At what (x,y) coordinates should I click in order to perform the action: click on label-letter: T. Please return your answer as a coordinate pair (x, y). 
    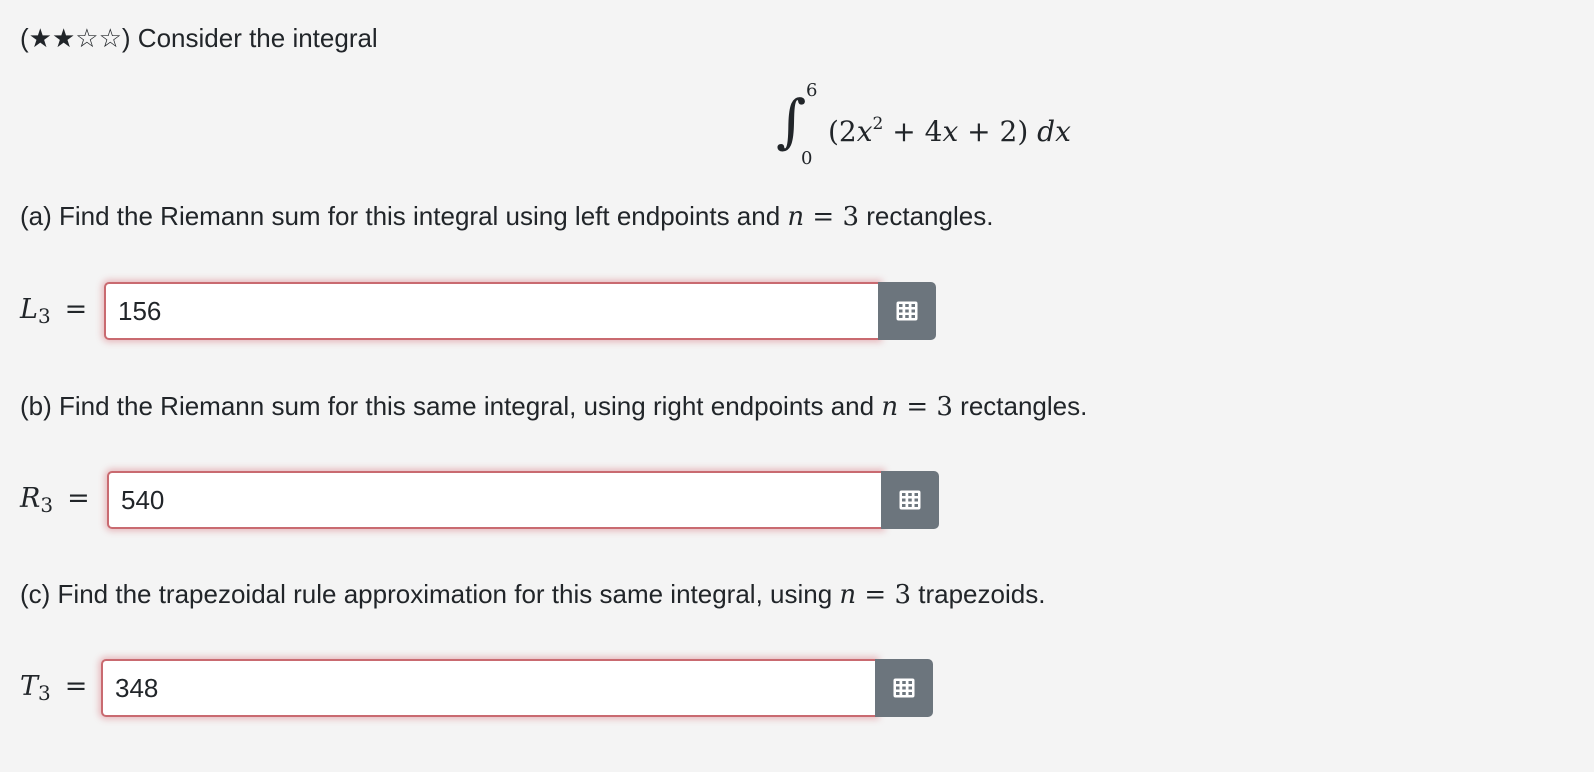
    Looking at the image, I should click on (29, 686).